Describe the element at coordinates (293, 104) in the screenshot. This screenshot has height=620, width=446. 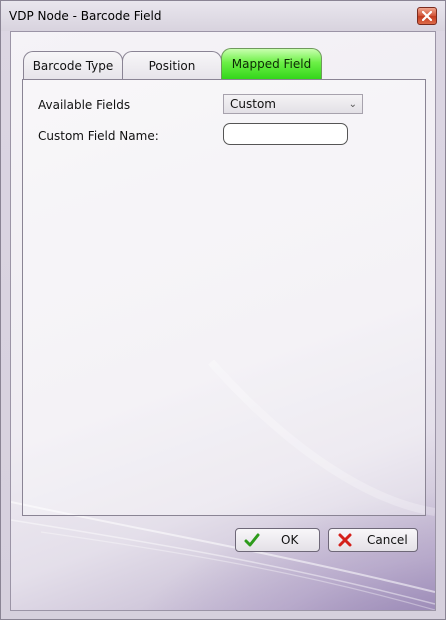
I see `available-fields-select: Custom ⌄` at that location.